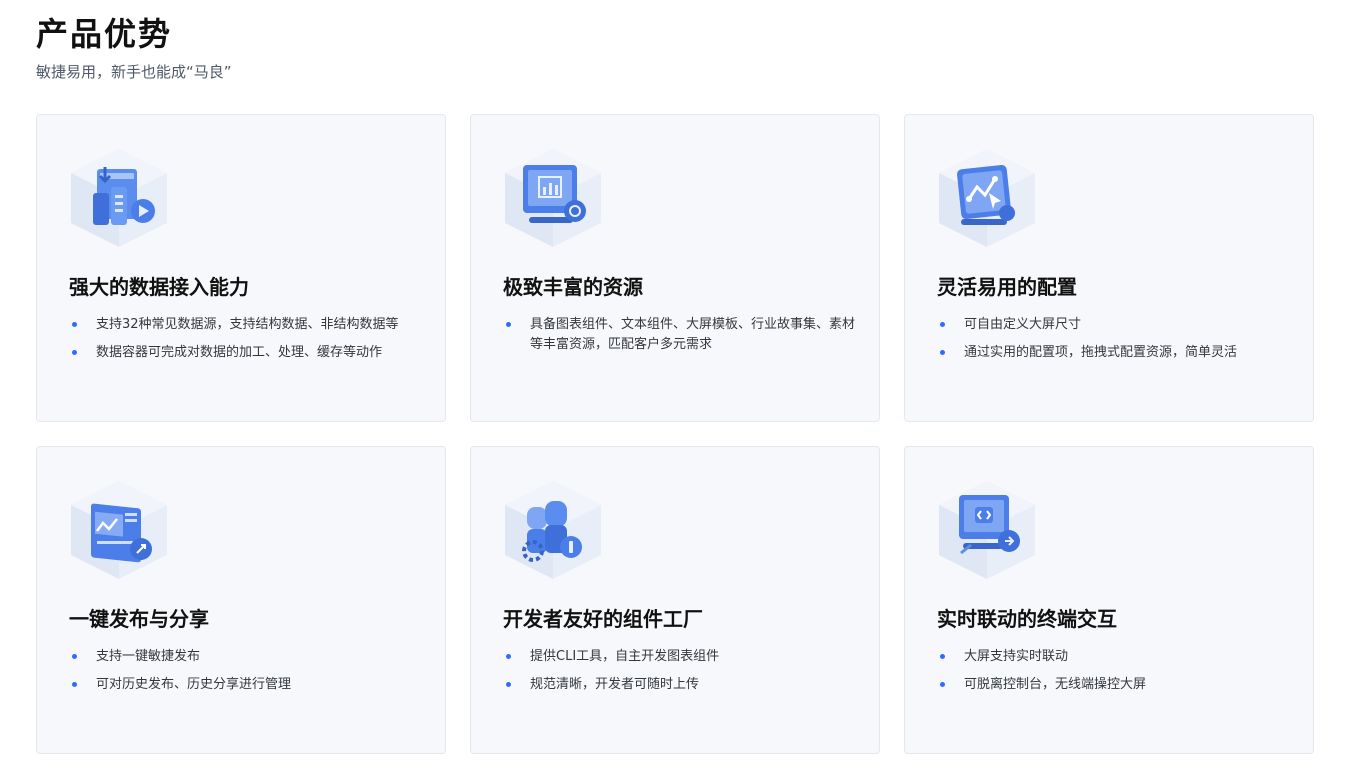  I want to click on card-points: 可自由定义大屏尺寸 通过实用的配置项，拖拽式配置资源，简单灵活, so click(1113, 343).